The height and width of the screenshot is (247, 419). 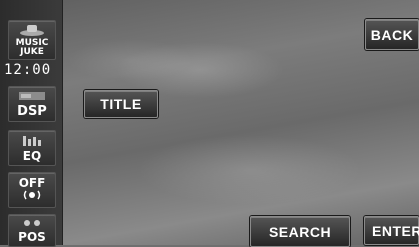 I want to click on off-button: OFF, so click(x=32, y=190).